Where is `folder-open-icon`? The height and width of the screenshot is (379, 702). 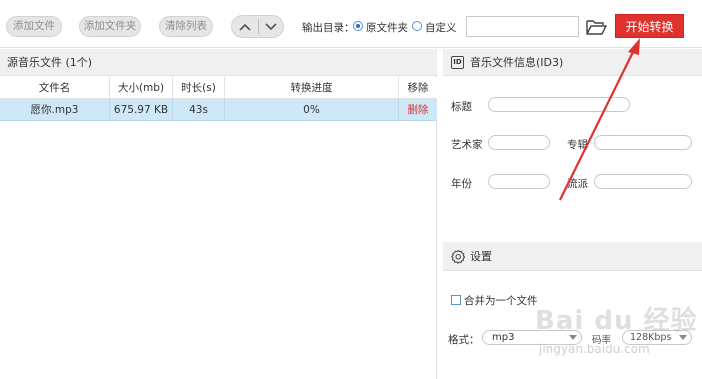 folder-open-icon is located at coordinates (596, 27).